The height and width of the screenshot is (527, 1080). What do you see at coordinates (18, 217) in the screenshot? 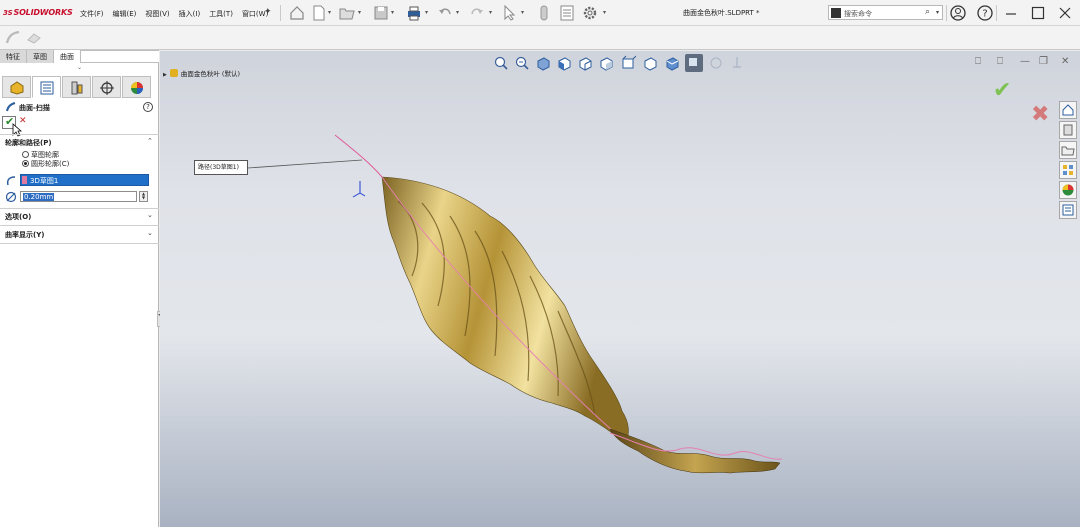
I see `options-section-header: 选项(O)` at bounding box center [18, 217].